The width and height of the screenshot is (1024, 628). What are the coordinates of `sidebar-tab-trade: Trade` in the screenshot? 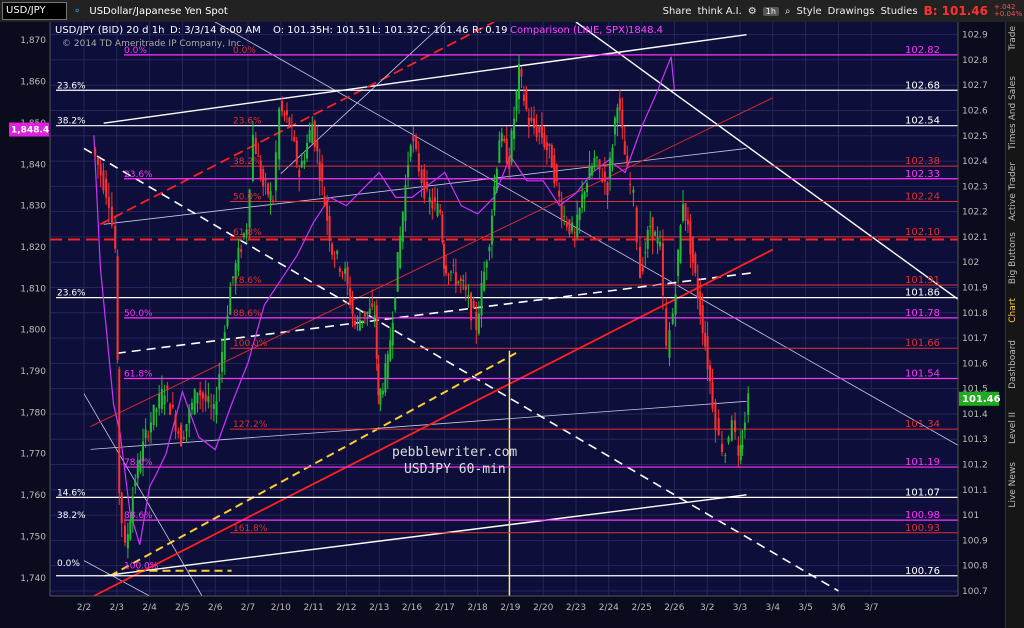 It's located at (1013, 38).